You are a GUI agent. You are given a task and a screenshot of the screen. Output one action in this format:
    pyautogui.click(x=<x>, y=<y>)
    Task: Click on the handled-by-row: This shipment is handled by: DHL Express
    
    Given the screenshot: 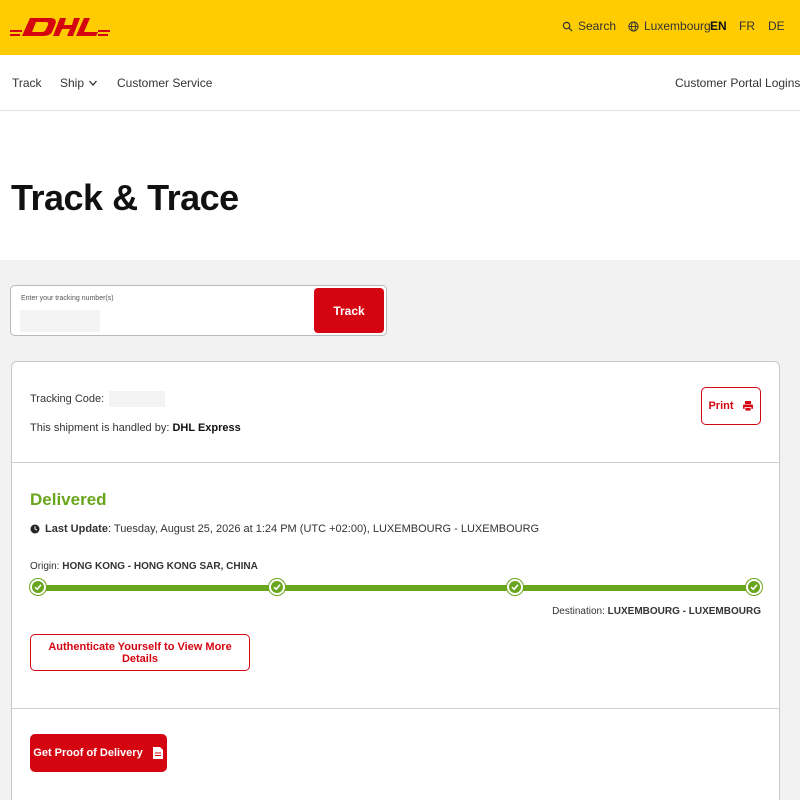 What is the action you would take?
    pyautogui.click(x=135, y=428)
    